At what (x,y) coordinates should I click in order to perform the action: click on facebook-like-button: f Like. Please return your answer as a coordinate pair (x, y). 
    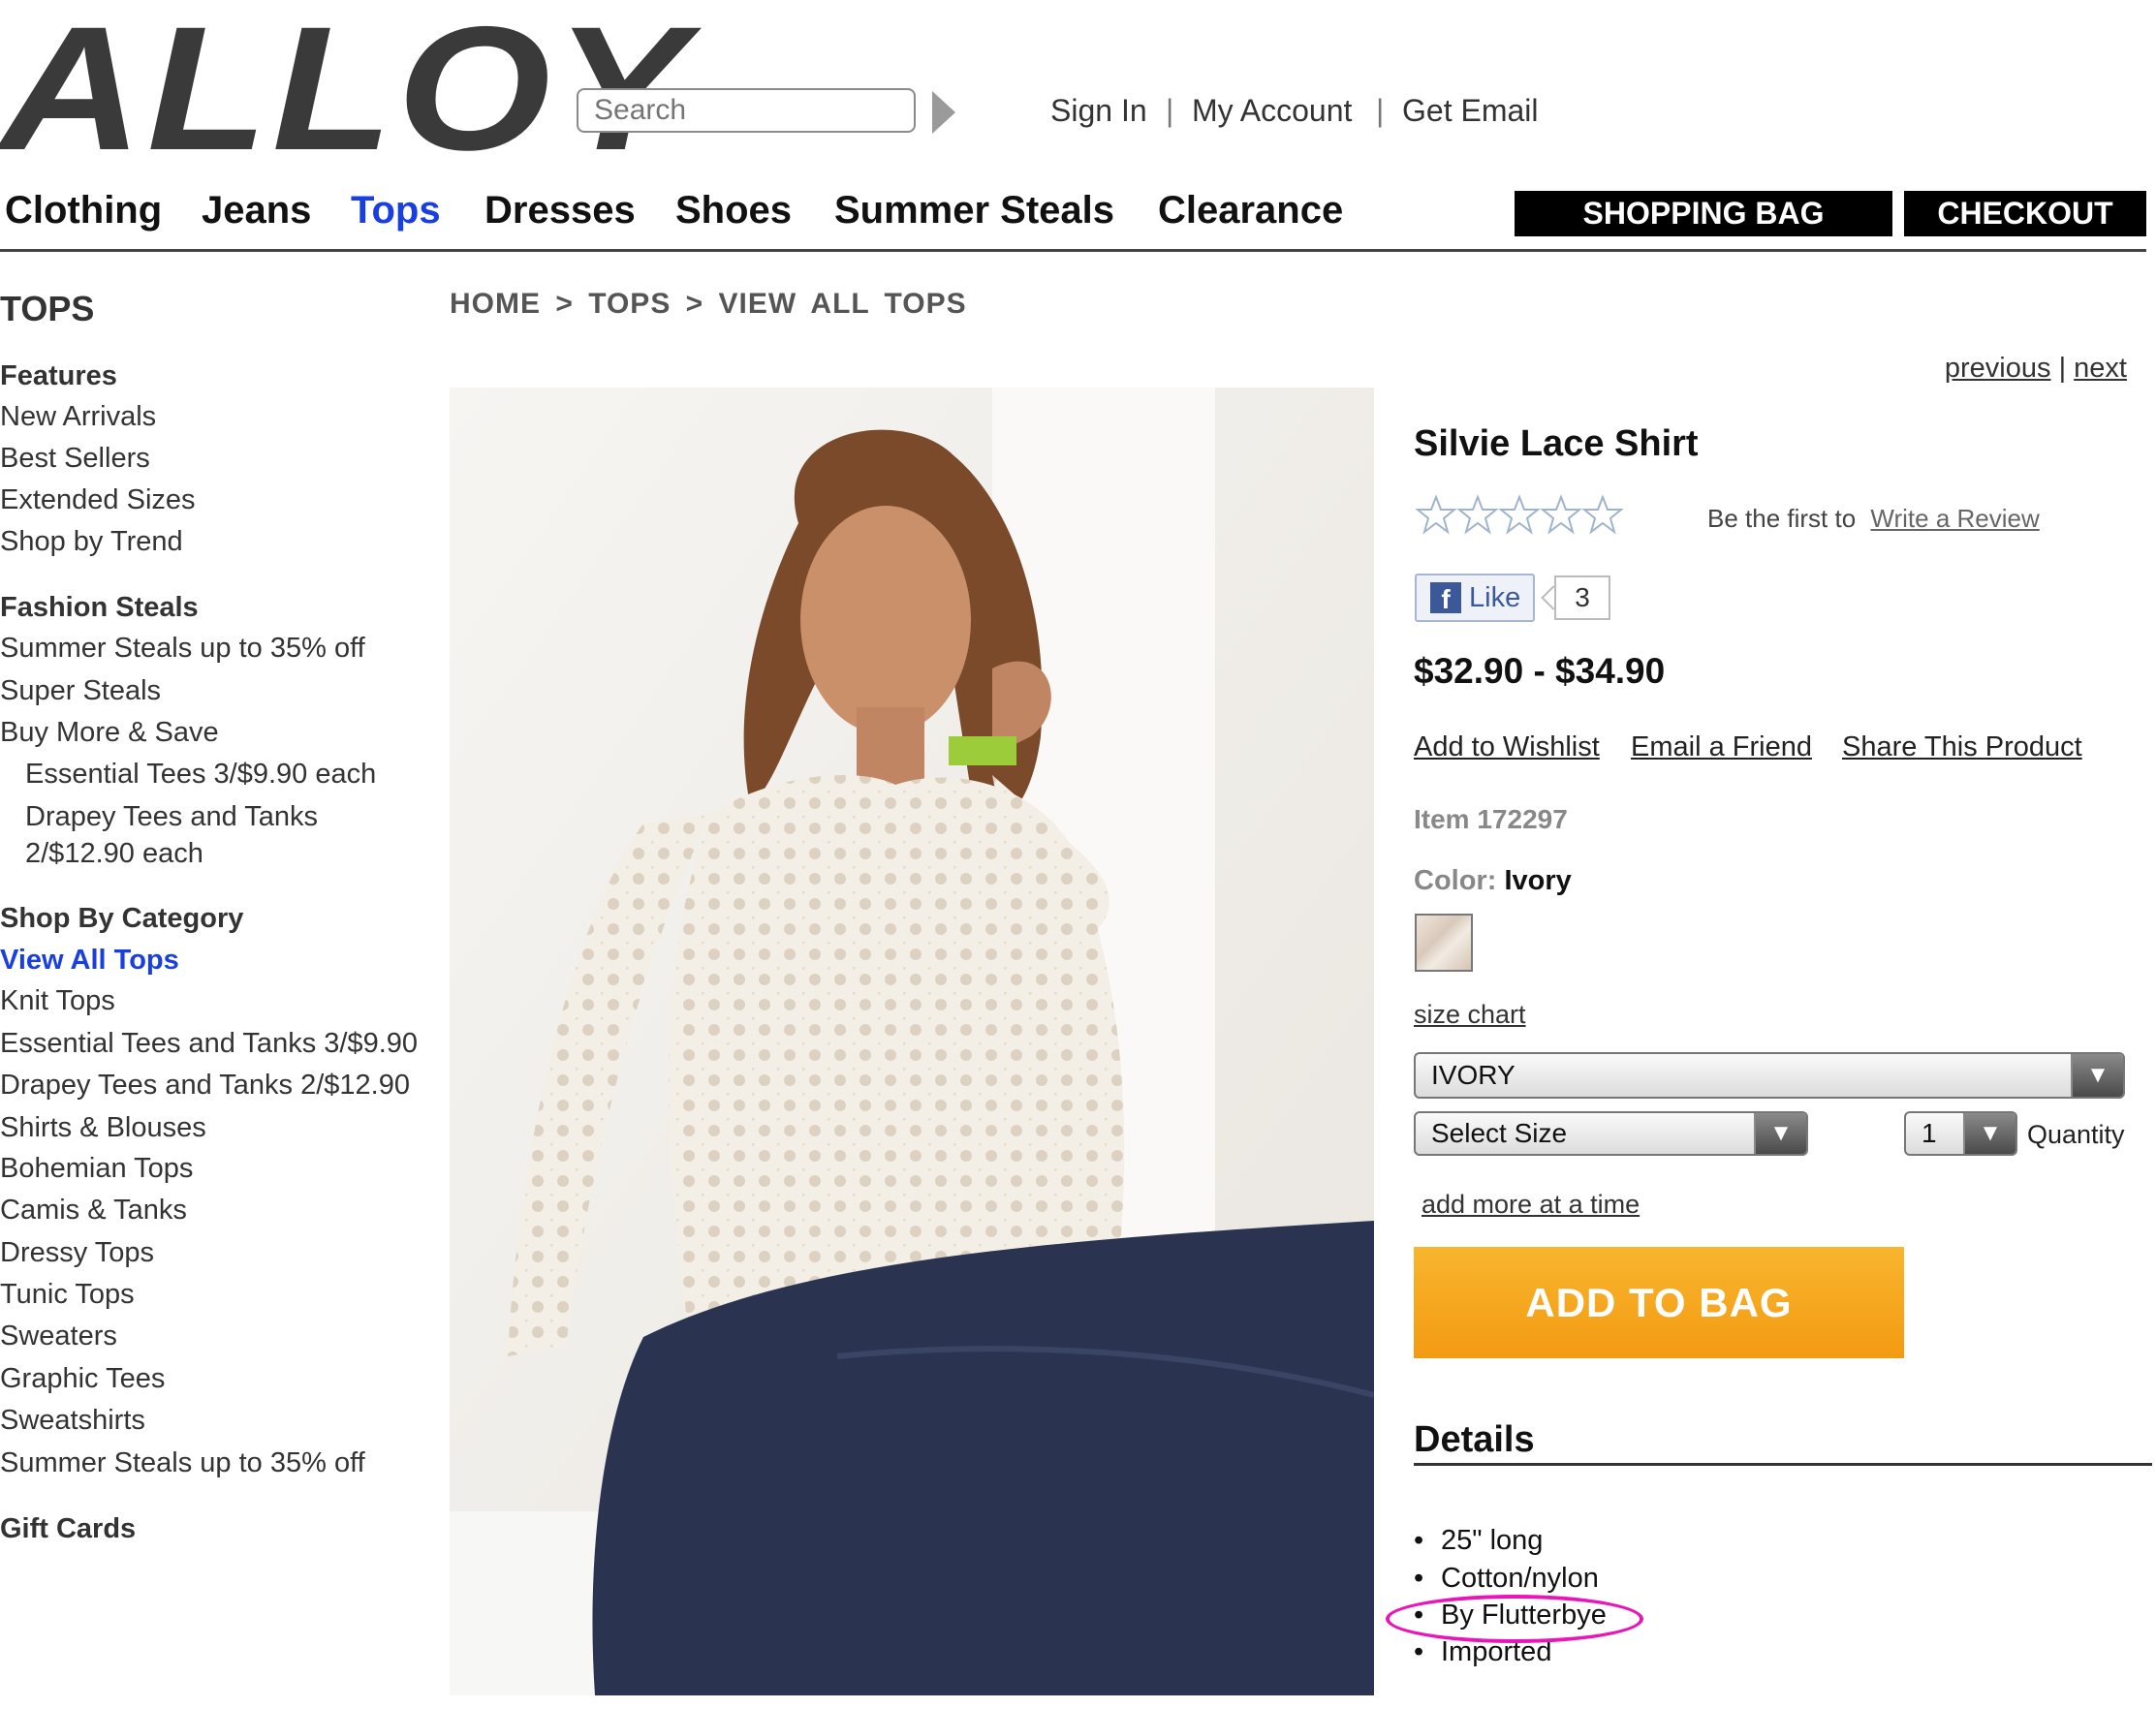
    Looking at the image, I should click on (1475, 598).